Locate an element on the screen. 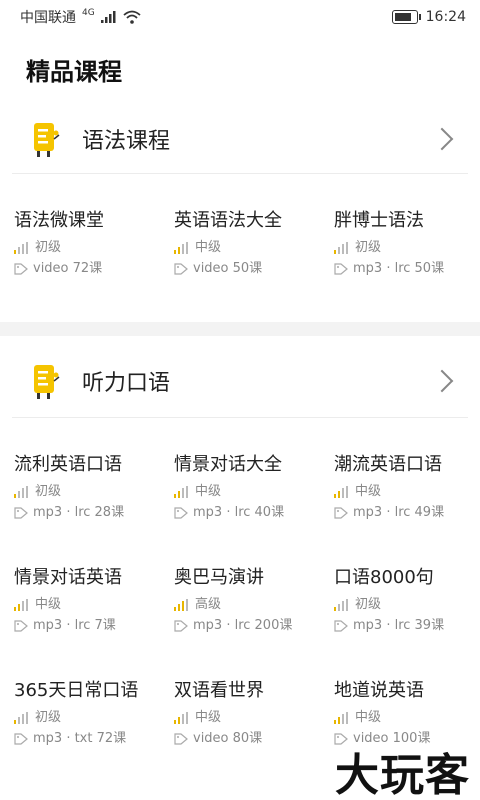 This screenshot has width=480, height=800. course-name: 语法微课堂 is located at coordinates (59, 220).